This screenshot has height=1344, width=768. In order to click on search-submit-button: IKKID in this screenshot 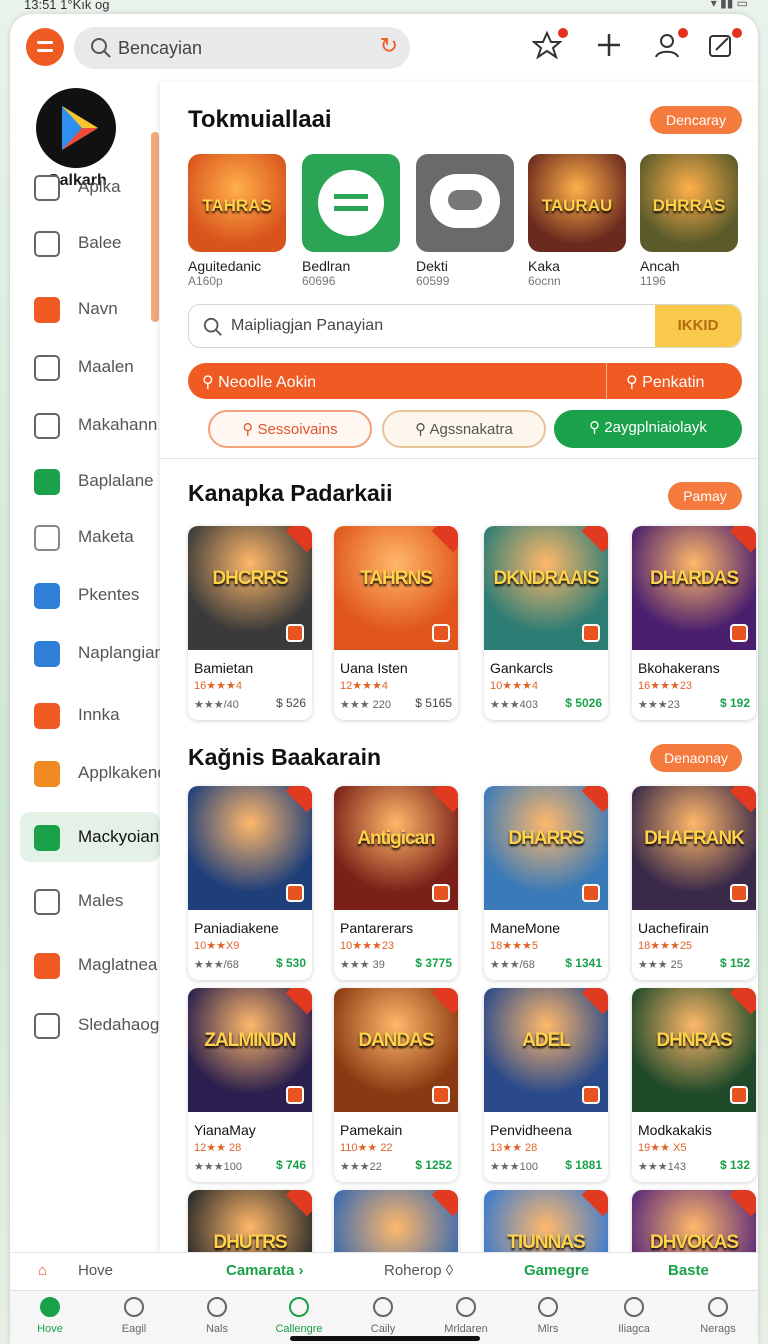, I will do `click(698, 326)`.